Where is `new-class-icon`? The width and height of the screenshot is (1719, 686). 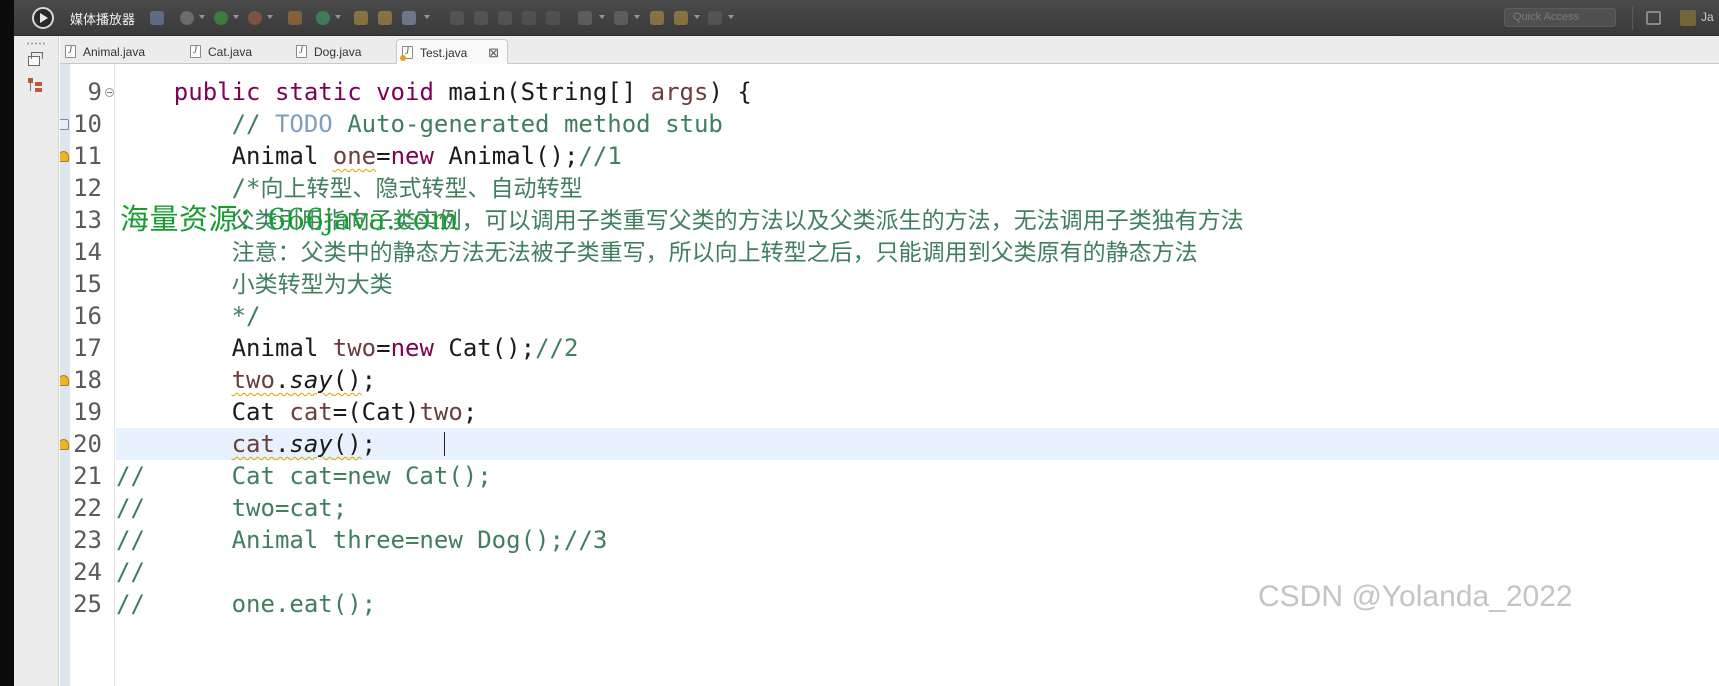 new-class-icon is located at coordinates (323, 18).